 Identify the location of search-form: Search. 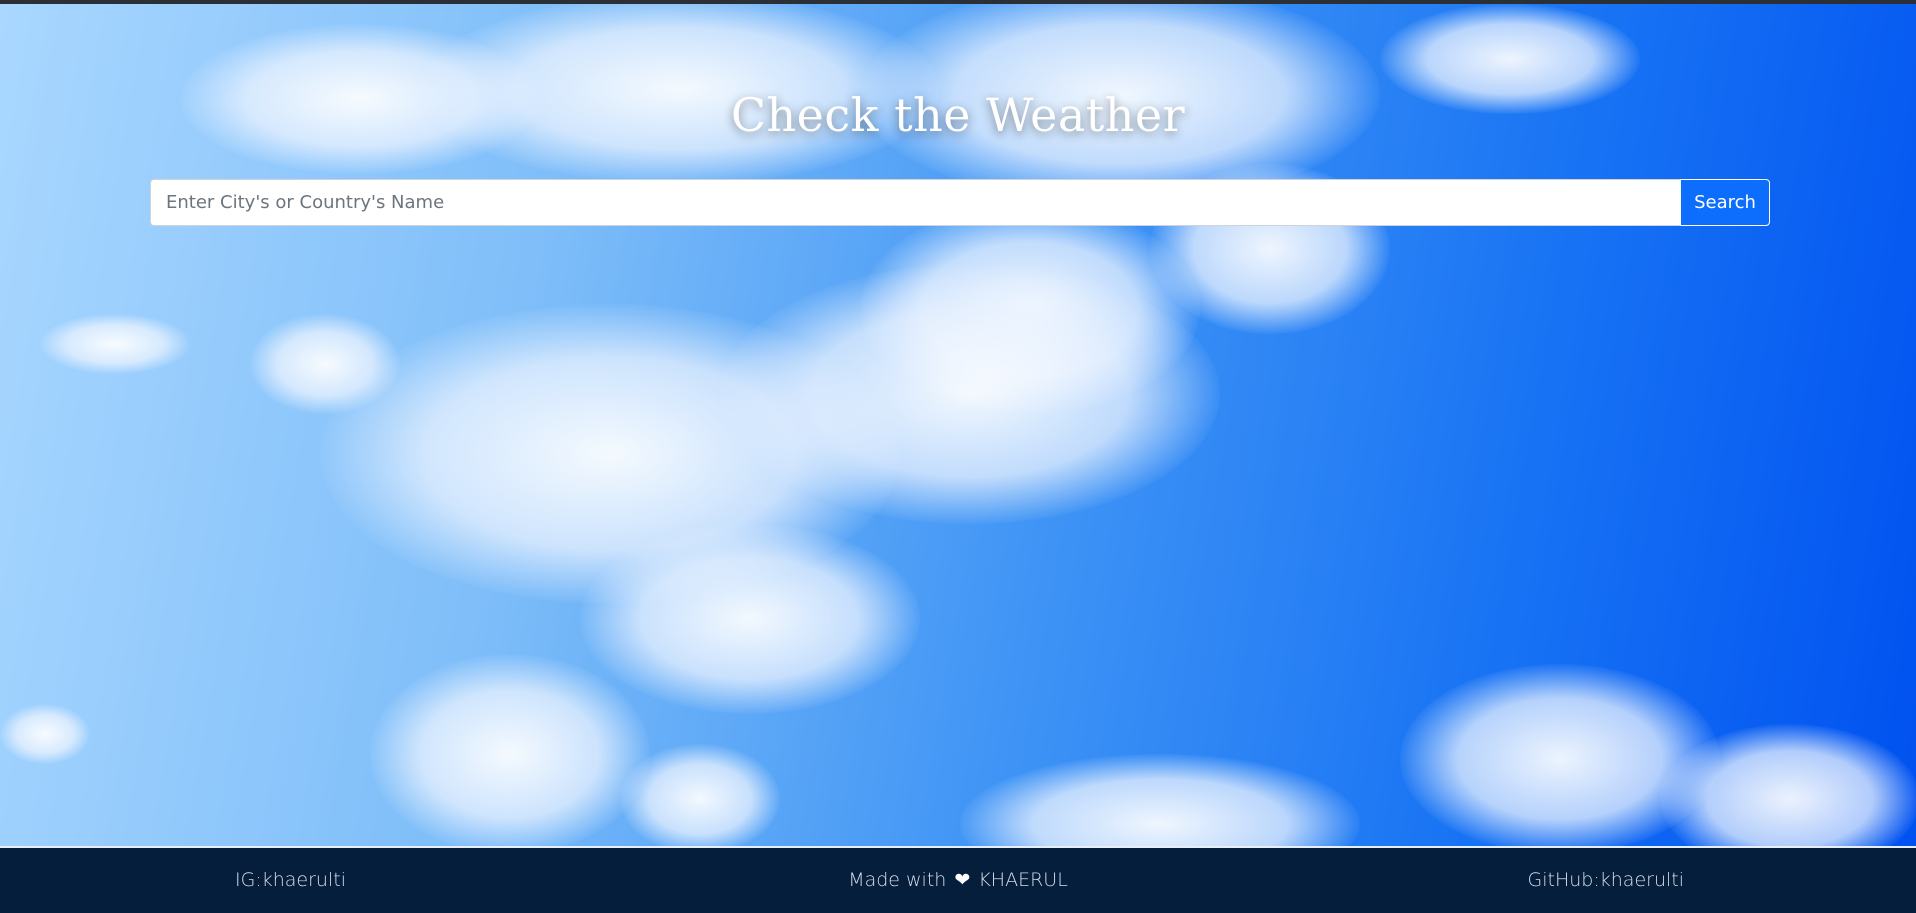
(960, 202).